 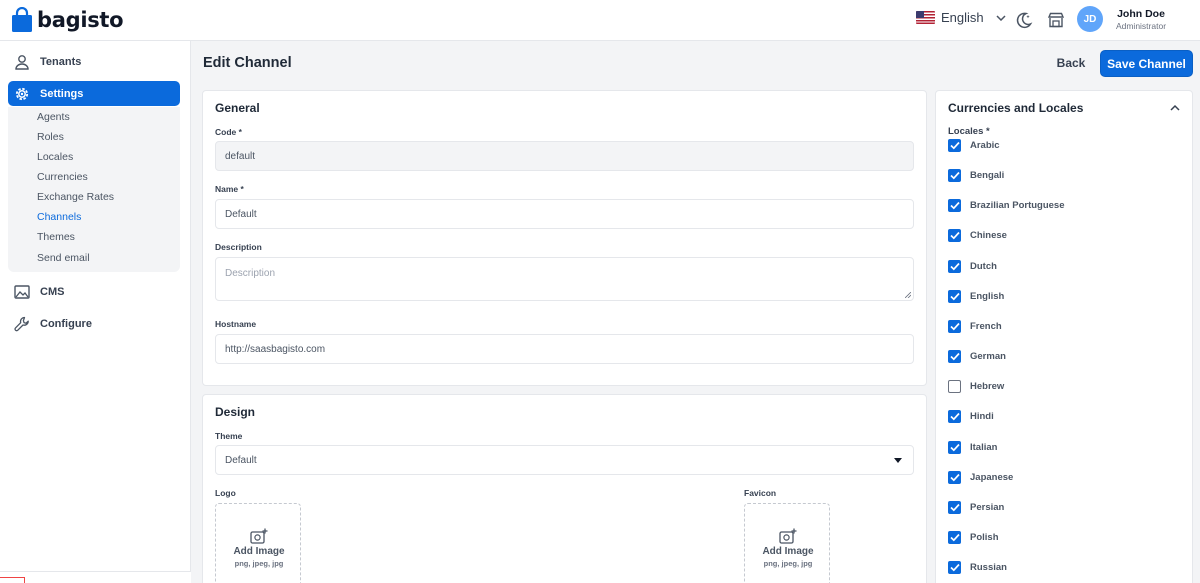 What do you see at coordinates (94, 61) in the screenshot?
I see `sidebar-item-tenants: Tenants` at bounding box center [94, 61].